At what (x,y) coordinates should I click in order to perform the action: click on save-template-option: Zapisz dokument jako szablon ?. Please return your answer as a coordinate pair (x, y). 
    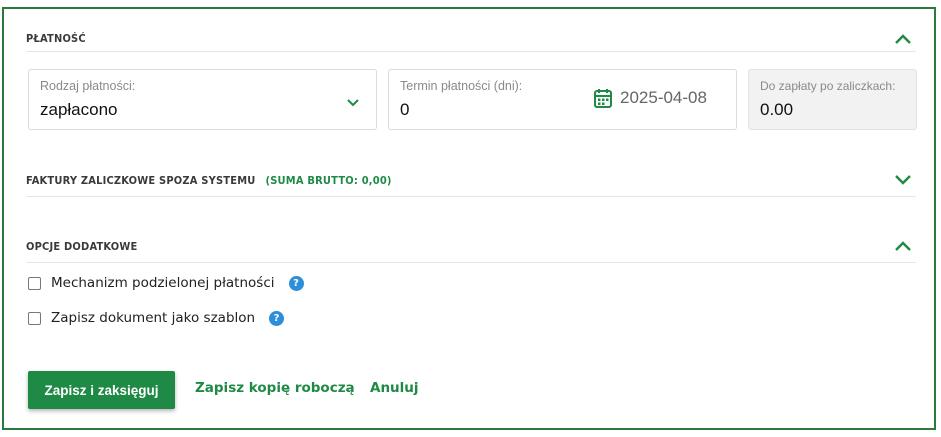
    Looking at the image, I should click on (156, 318).